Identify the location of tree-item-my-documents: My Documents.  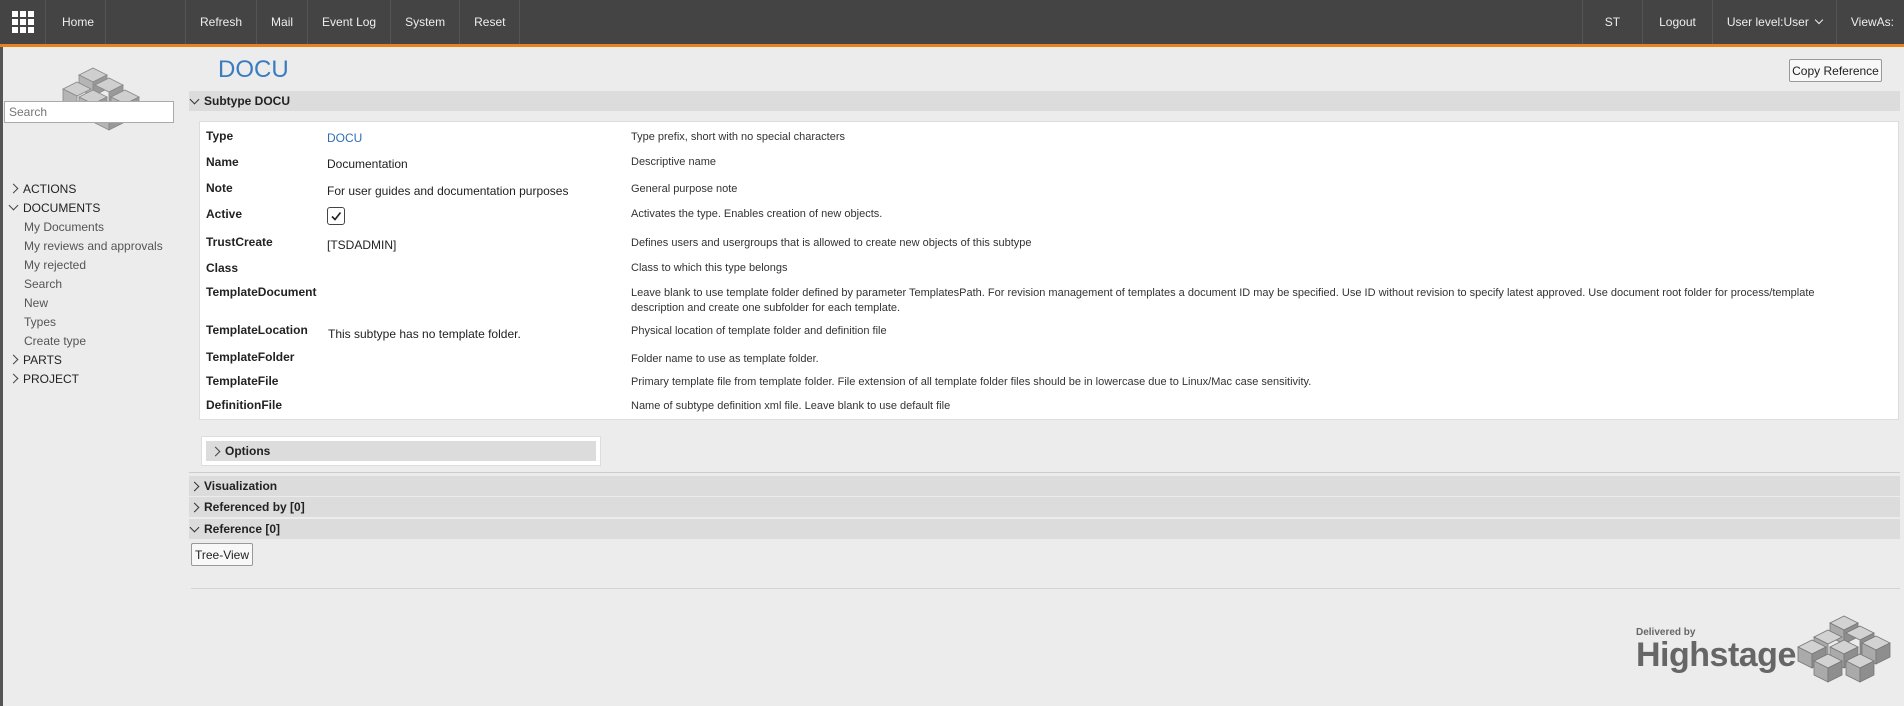
(96, 226).